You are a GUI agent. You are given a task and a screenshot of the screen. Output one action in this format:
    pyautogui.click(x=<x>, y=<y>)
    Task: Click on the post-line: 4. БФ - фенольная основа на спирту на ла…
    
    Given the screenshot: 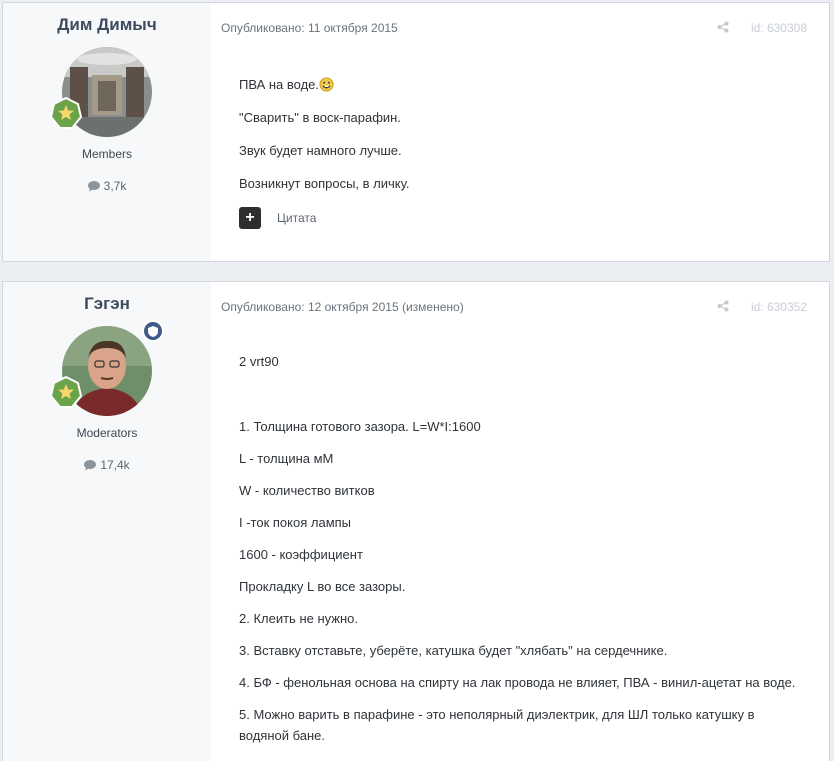 What is the action you would take?
    pyautogui.click(x=517, y=682)
    